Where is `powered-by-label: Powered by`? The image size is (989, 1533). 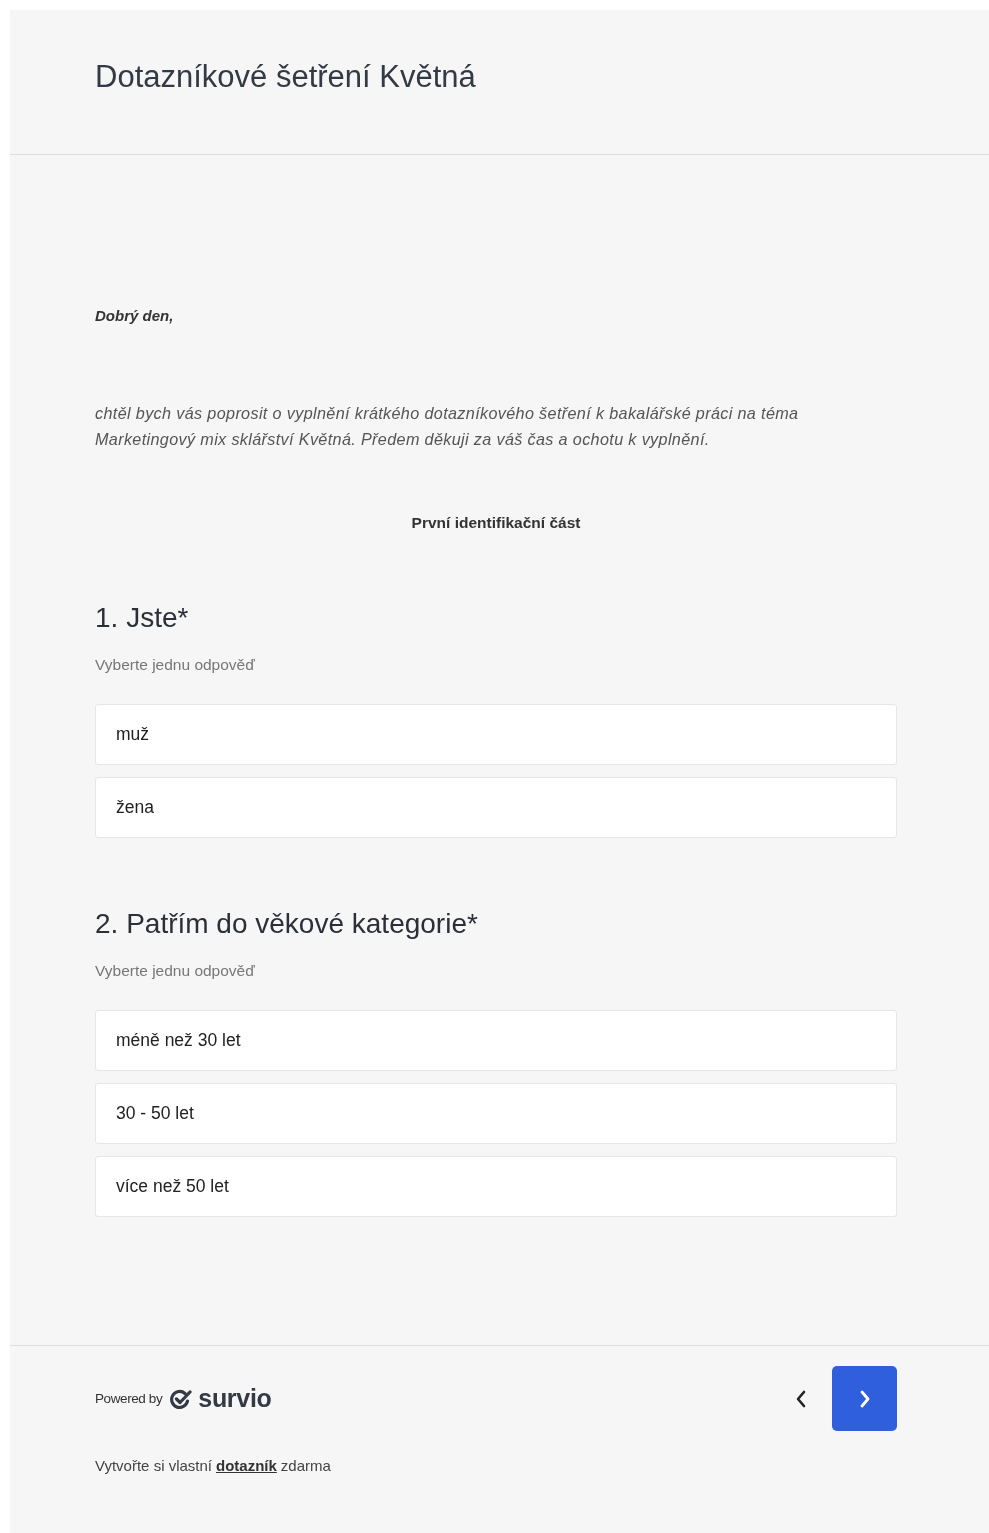 powered-by-label: Powered by is located at coordinates (129, 1398).